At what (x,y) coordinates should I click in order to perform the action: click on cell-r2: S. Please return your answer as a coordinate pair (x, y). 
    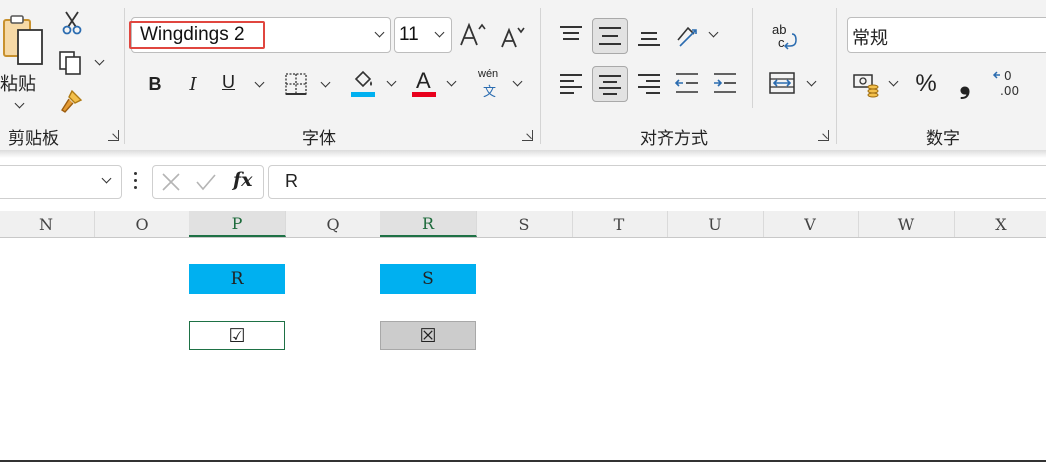
    Looking at the image, I should click on (428, 279).